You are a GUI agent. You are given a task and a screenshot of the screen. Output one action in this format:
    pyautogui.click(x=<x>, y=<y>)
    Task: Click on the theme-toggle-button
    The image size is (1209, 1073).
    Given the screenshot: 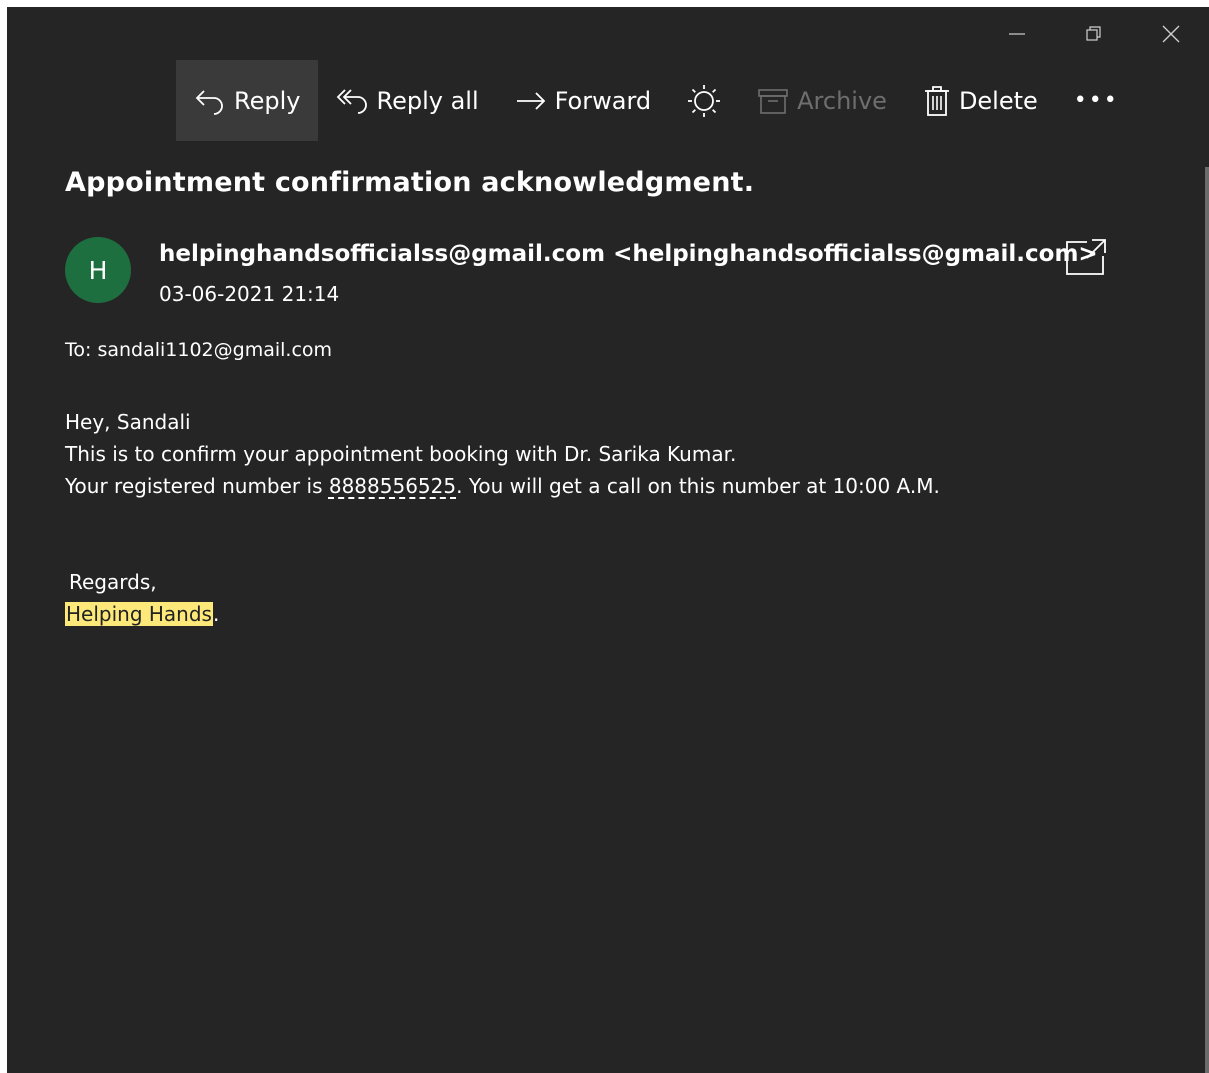 What is the action you would take?
    pyautogui.click(x=704, y=100)
    